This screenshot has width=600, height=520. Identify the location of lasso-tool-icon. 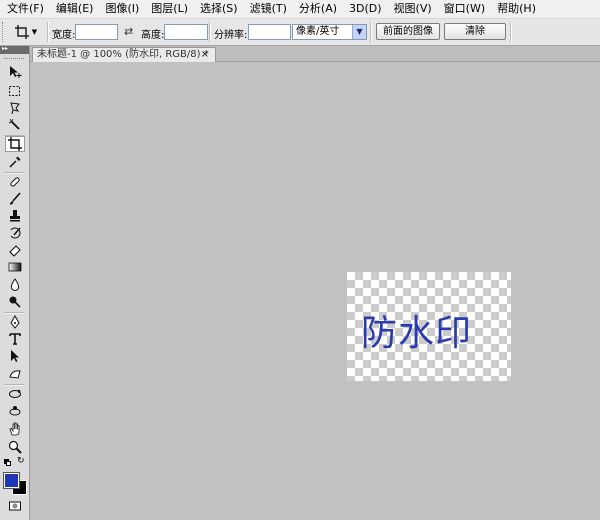
(15, 108).